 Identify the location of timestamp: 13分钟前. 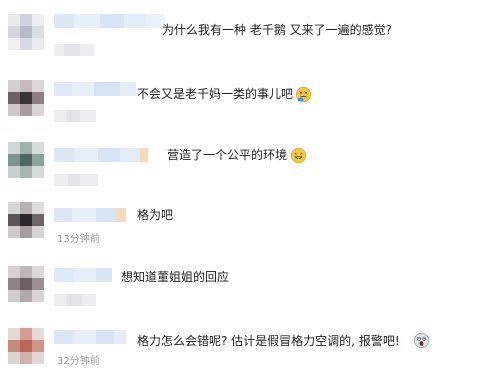
(78, 239).